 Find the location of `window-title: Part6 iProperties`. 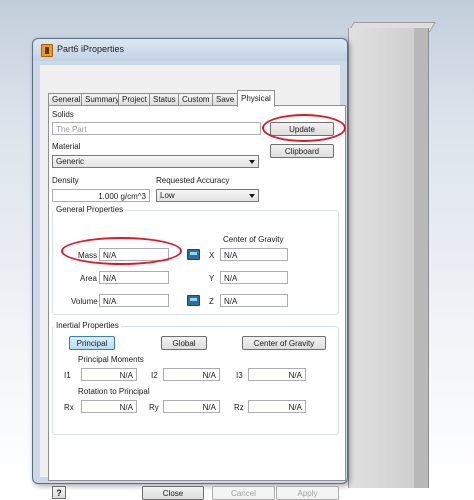

window-title: Part6 iProperties is located at coordinates (91, 49).